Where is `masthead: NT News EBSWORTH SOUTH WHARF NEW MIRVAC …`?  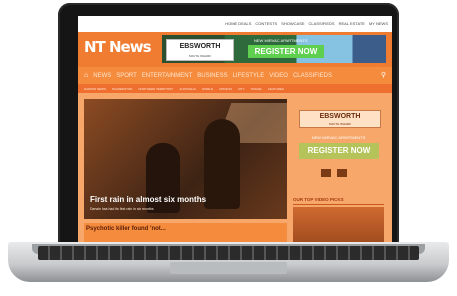 masthead: NT News EBSWORTH SOUTH WHARF NEW MIRVAC … is located at coordinates (235, 49).